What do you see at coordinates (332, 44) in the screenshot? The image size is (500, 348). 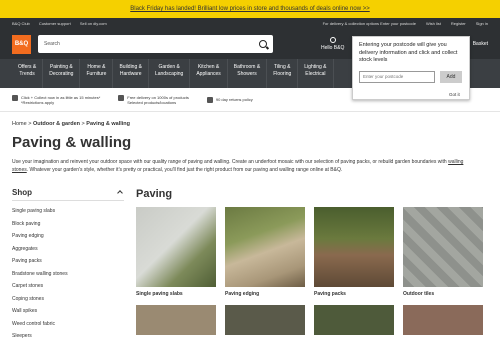 I see `account-button: Hello B&Q` at bounding box center [332, 44].